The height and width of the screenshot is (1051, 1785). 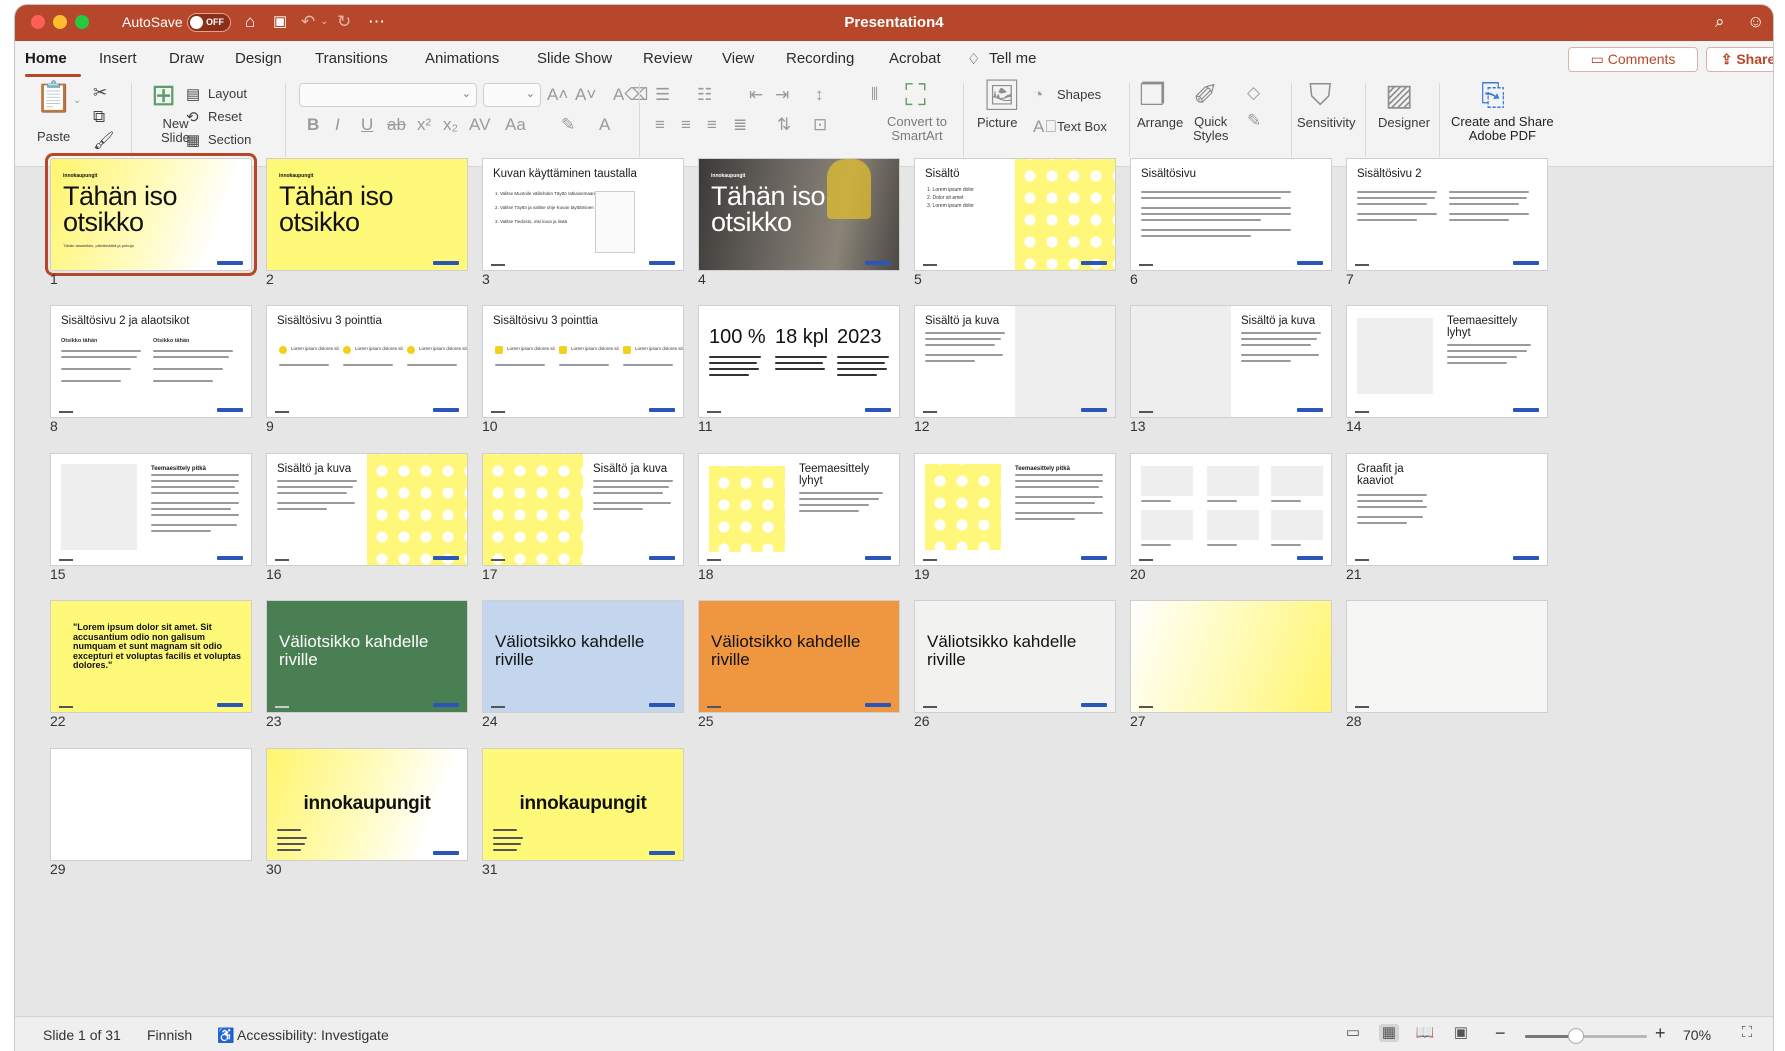 I want to click on font-color-icon: A, so click(x=604, y=125).